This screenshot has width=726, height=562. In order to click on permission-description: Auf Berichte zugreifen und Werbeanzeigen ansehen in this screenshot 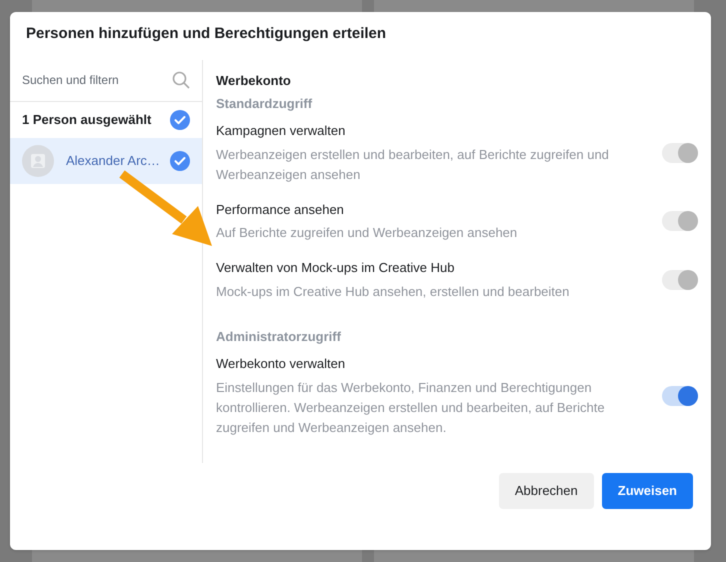, I will do `click(367, 233)`.